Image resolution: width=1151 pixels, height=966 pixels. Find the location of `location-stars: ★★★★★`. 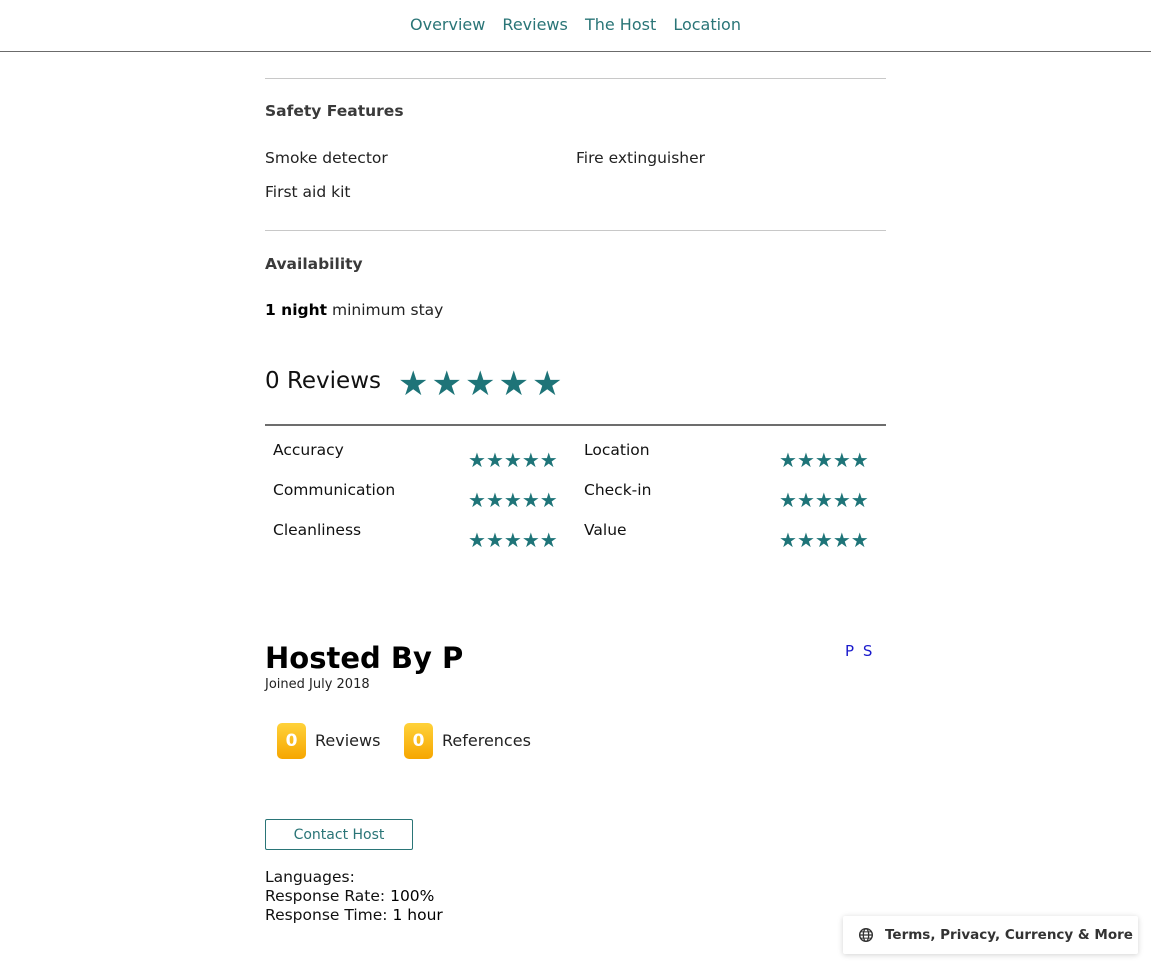

location-stars: ★★★★★ is located at coordinates (824, 460).